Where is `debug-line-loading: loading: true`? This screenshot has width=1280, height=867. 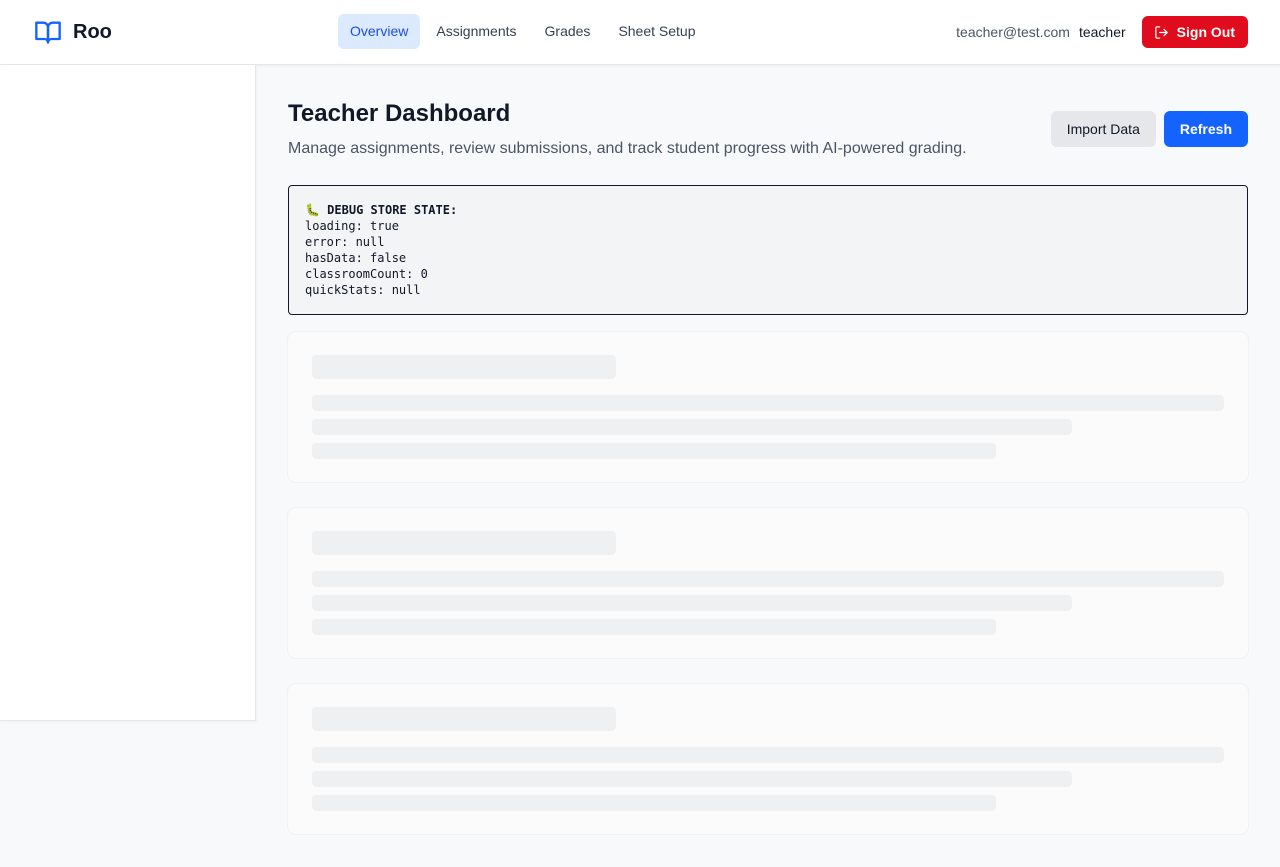
debug-line-loading: loading: true is located at coordinates (352, 226).